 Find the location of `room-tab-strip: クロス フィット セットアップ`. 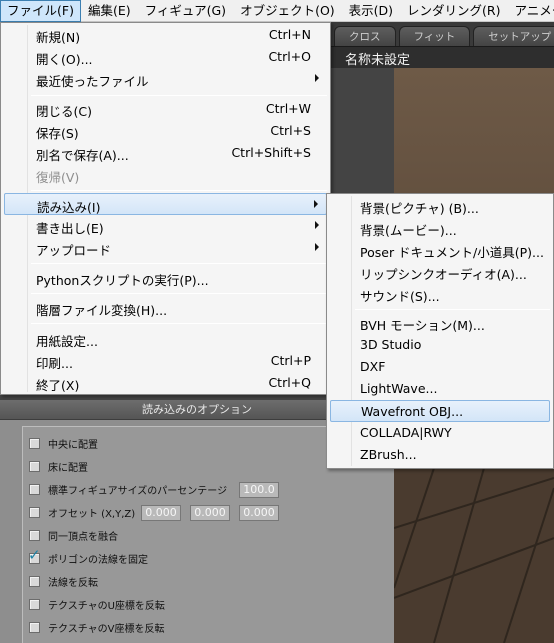

room-tab-strip: クロス フィット セットアップ is located at coordinates (442, 34).